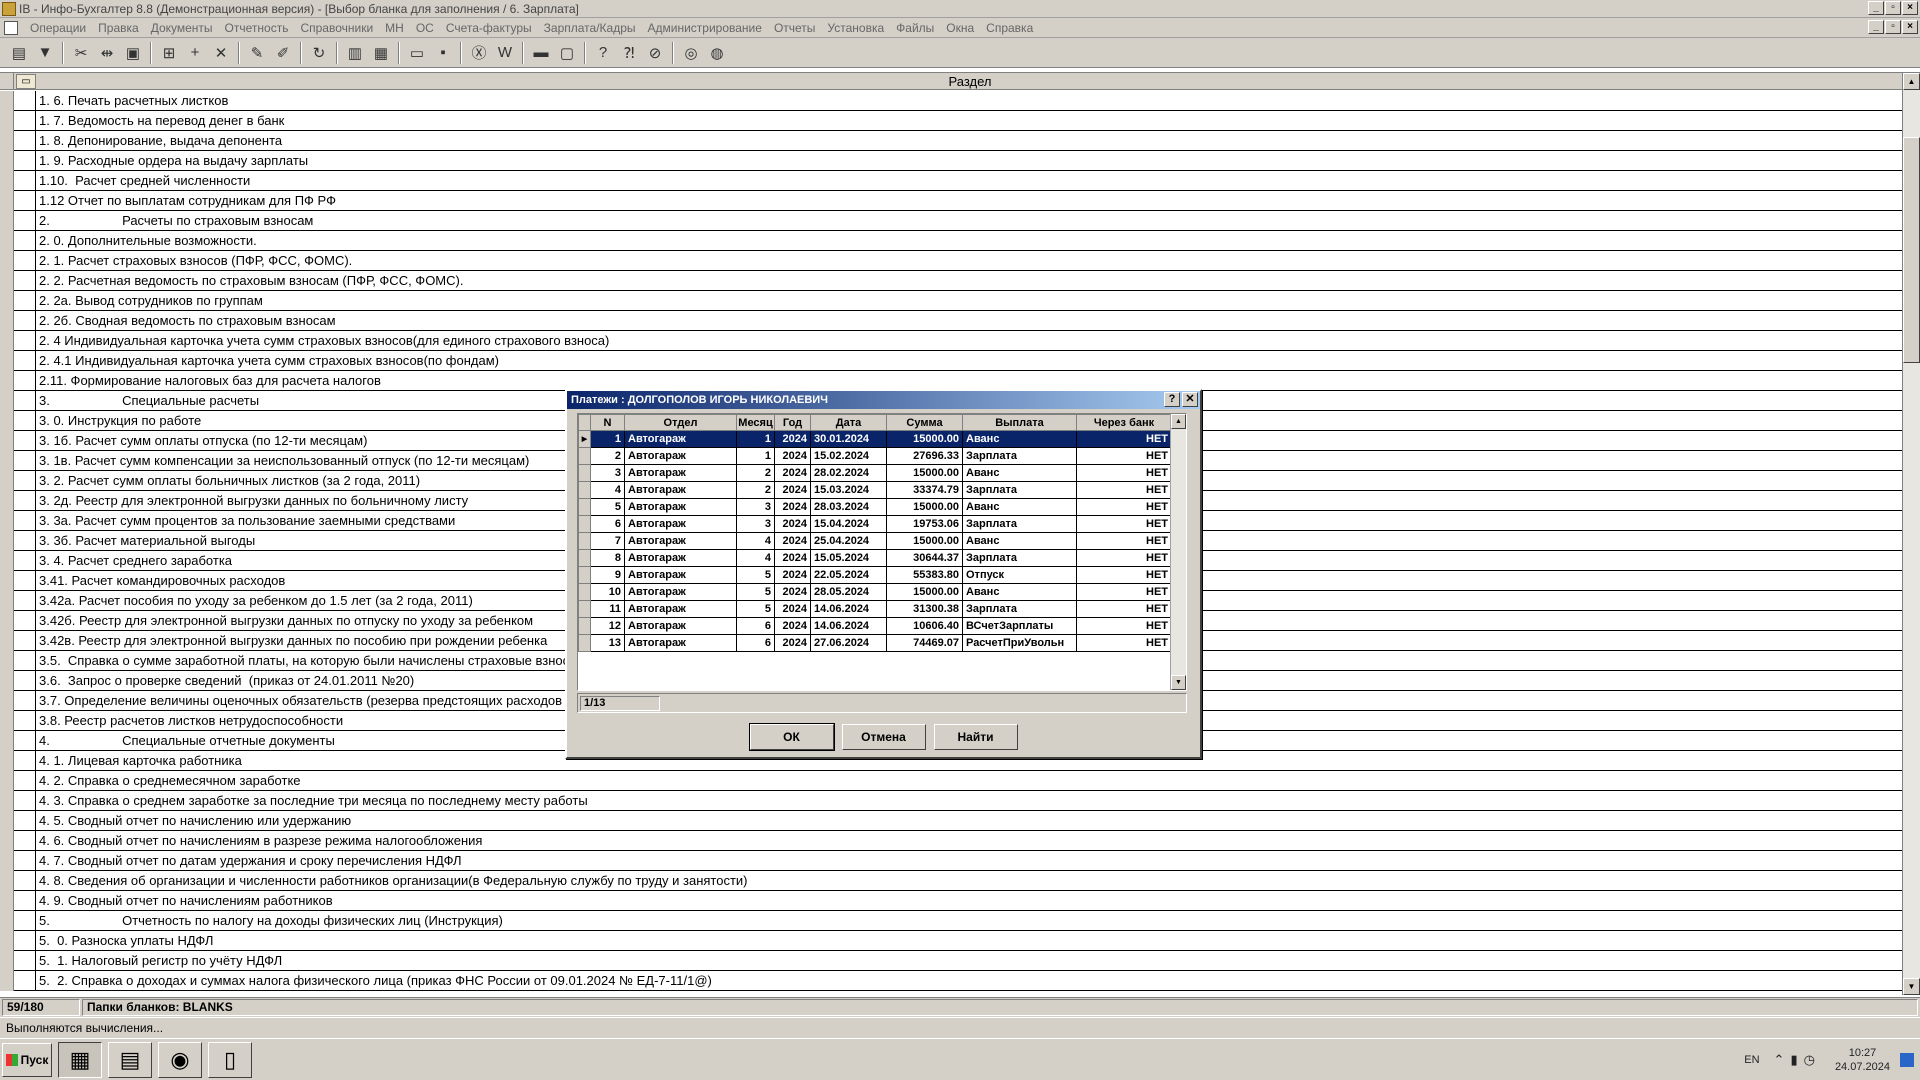 This screenshot has width=1920, height=1080. Describe the element at coordinates (590, 28) in the screenshot. I see `menu-item: Зарплата/Кадры` at that location.